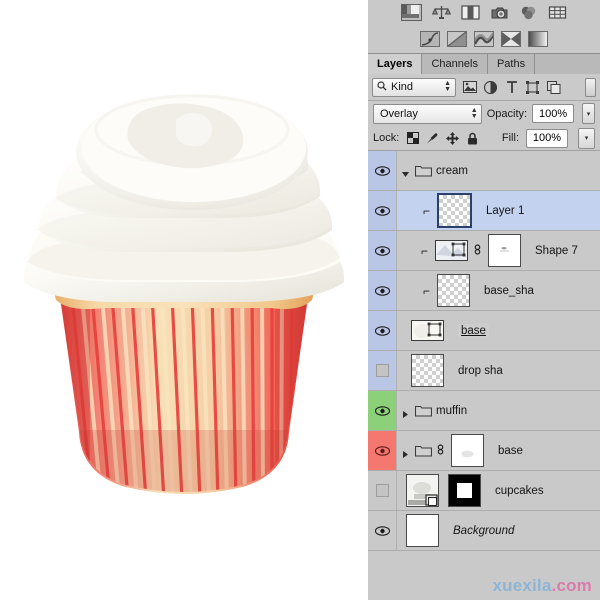 The height and width of the screenshot is (600, 600). Describe the element at coordinates (484, 138) in the screenshot. I see `lock-bar: Lock: Fill: 100% ▾` at that location.